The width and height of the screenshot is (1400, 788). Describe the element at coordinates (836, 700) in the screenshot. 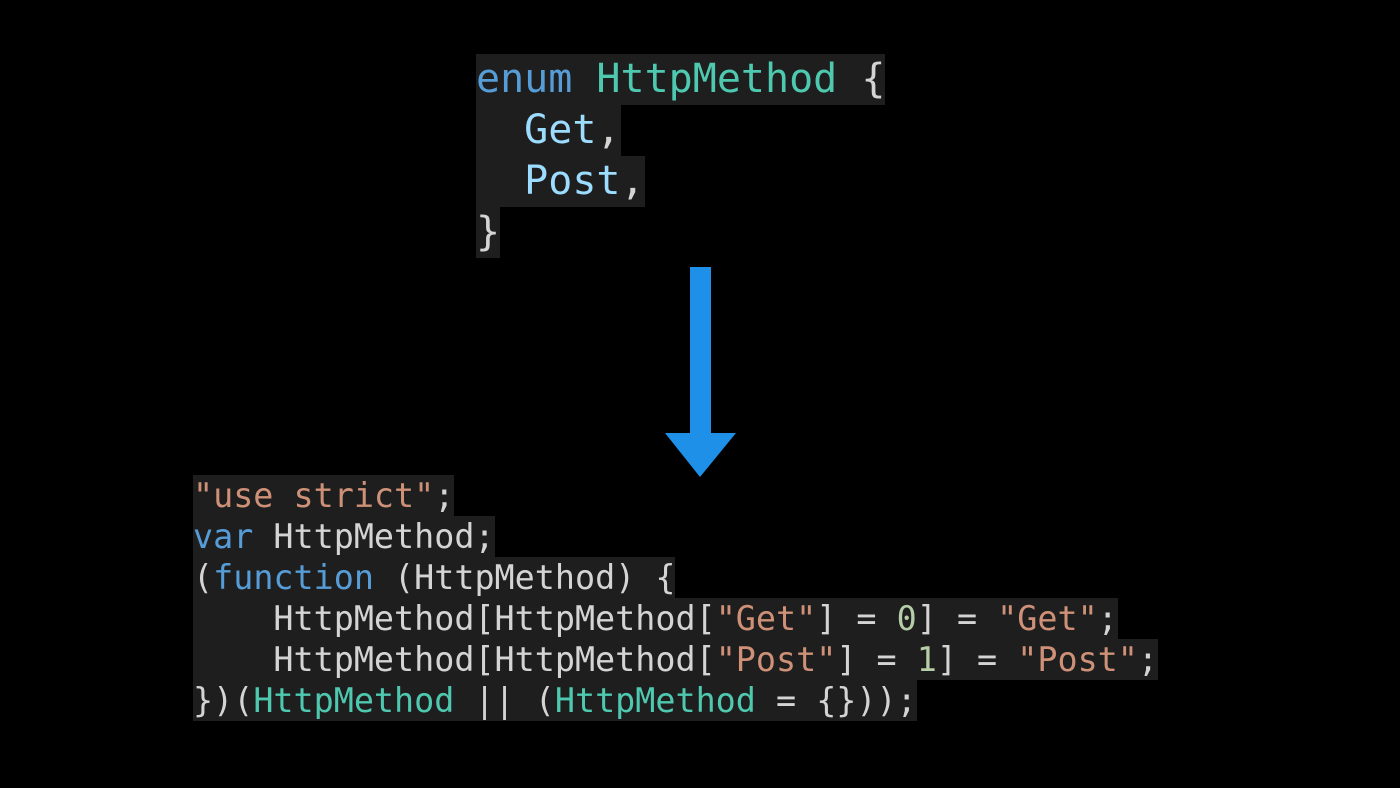

I see `code-token: = {}));` at that location.